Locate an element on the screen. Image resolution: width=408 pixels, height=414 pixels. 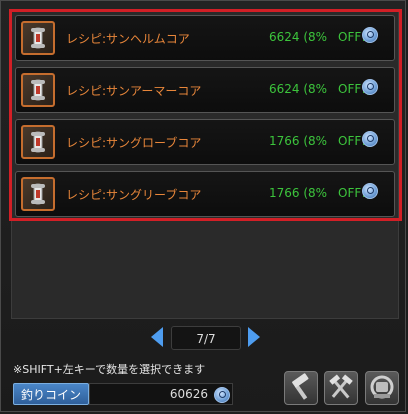
crossed-hammers-button is located at coordinates (341, 388).